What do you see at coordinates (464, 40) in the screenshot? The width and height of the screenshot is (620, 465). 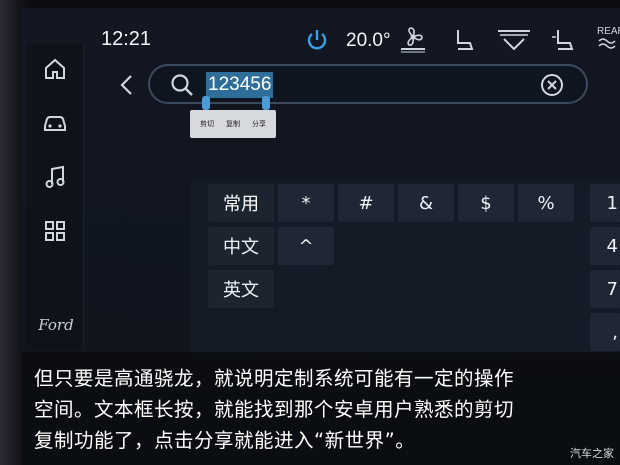 I see `seat-heat-icon` at bounding box center [464, 40].